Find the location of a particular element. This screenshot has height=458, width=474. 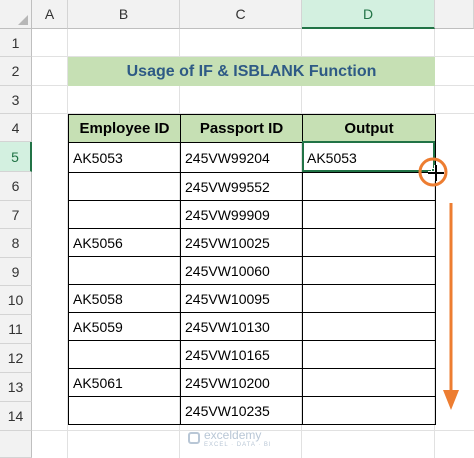

table-row: AK5056 245VW10025 is located at coordinates (252, 242).